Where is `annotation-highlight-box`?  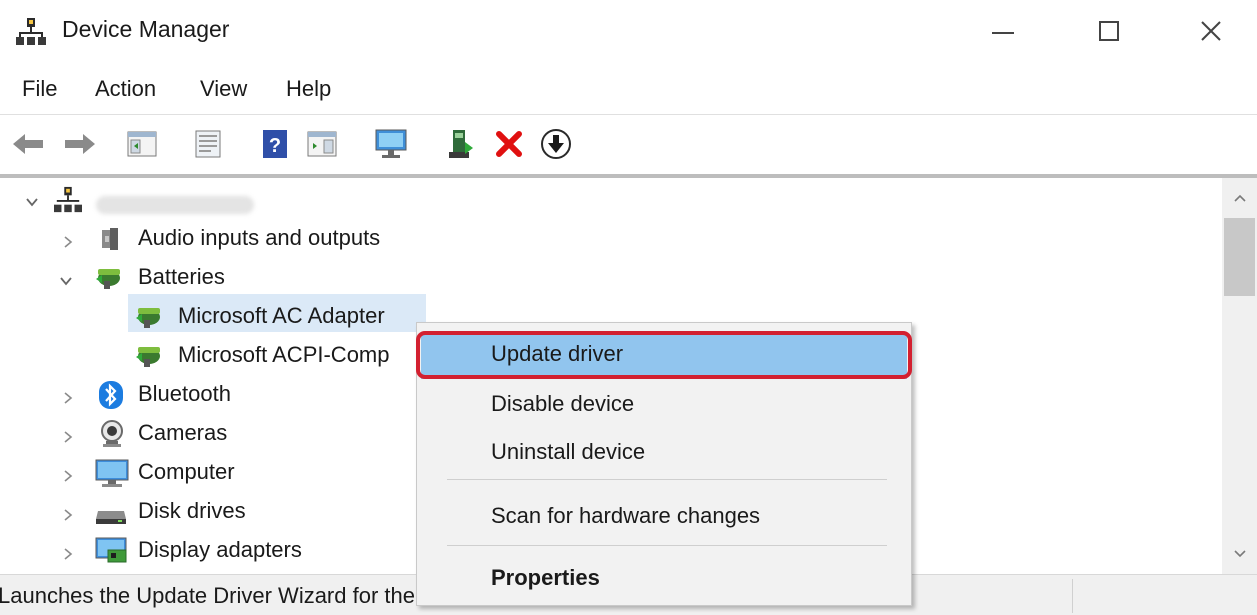
annotation-highlight-box is located at coordinates (664, 355).